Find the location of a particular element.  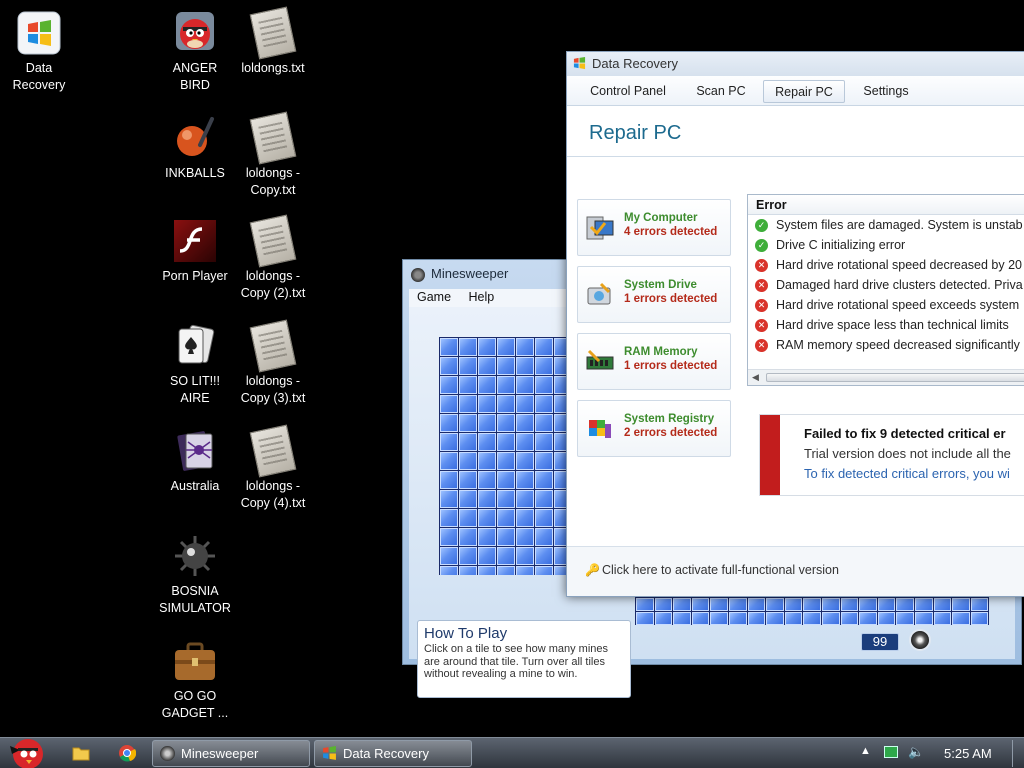

desktop-icon-loldongs-copy: loldongs - Copy.txt is located at coordinates (273, 155).